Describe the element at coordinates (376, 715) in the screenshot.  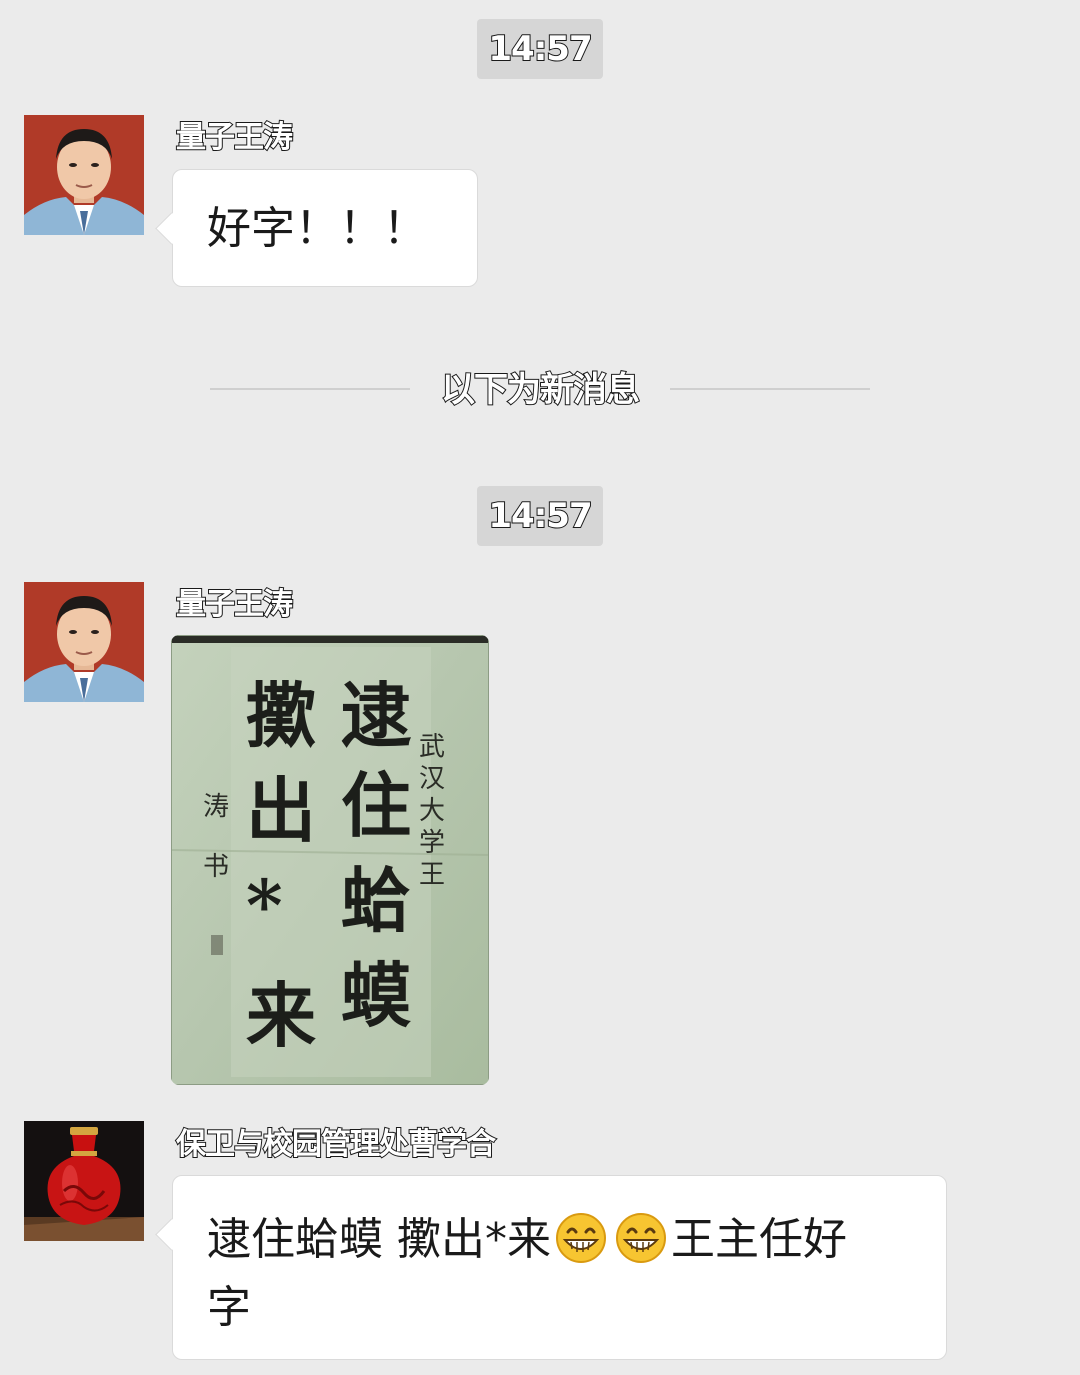
I see `calligraphy-char: 逮` at that location.